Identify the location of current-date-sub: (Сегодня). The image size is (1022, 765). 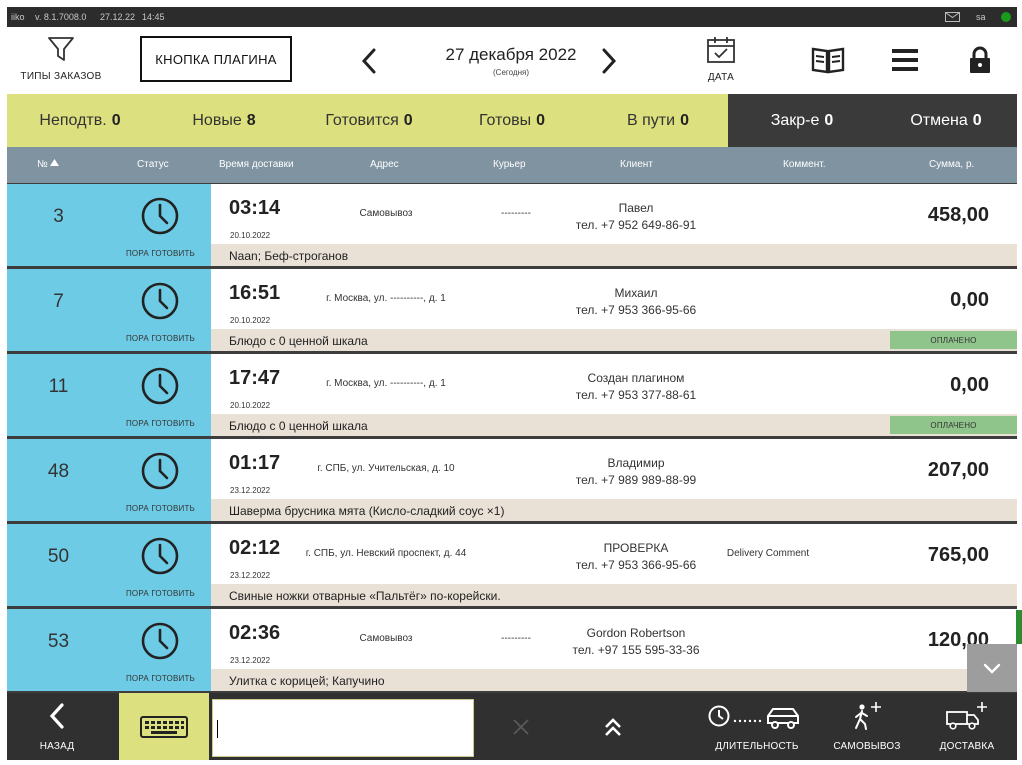
(511, 72).